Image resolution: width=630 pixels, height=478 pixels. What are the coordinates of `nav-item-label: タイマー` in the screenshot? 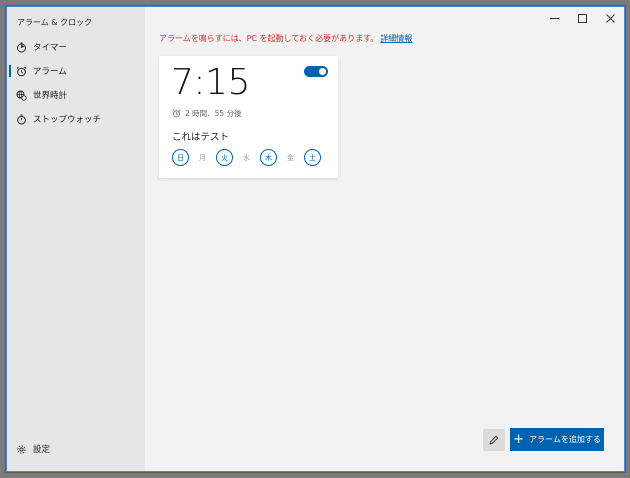 It's located at (50, 48).